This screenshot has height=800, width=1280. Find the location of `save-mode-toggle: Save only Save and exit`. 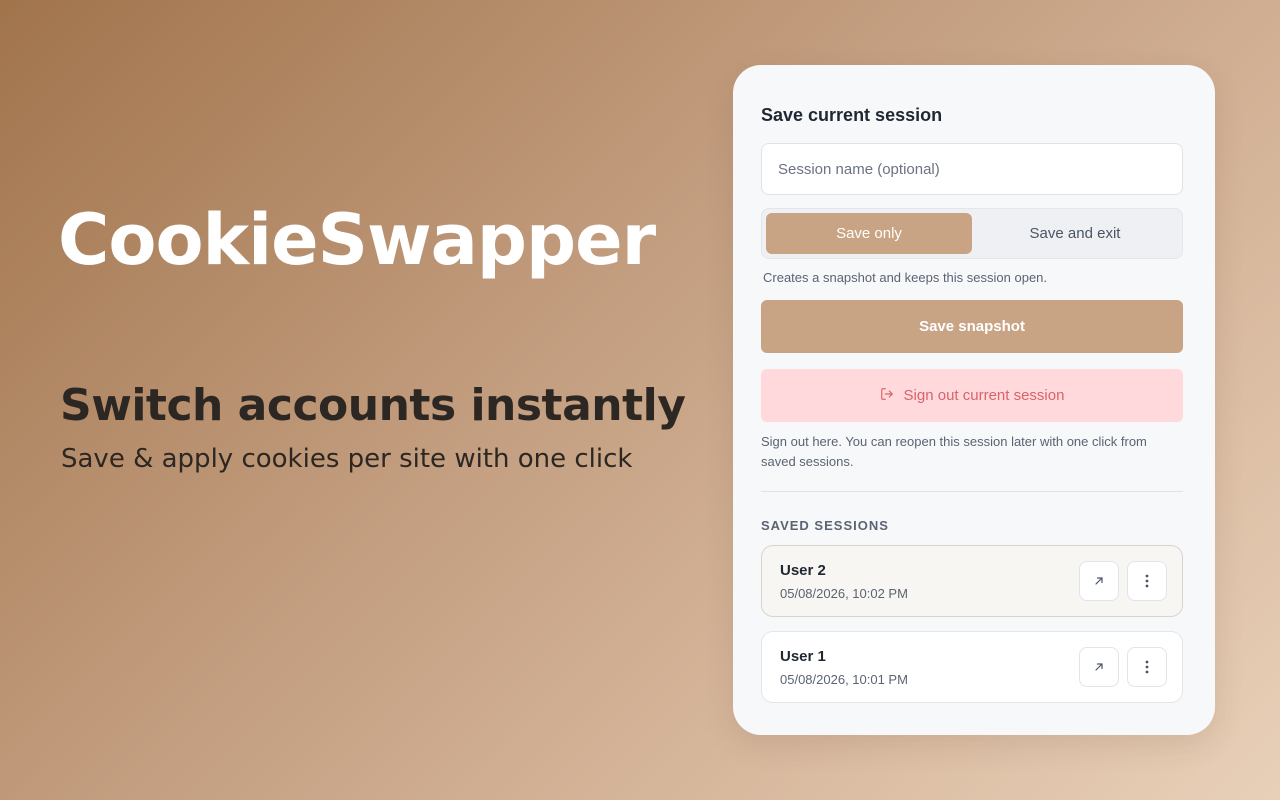

save-mode-toggle: Save only Save and exit is located at coordinates (972, 233).